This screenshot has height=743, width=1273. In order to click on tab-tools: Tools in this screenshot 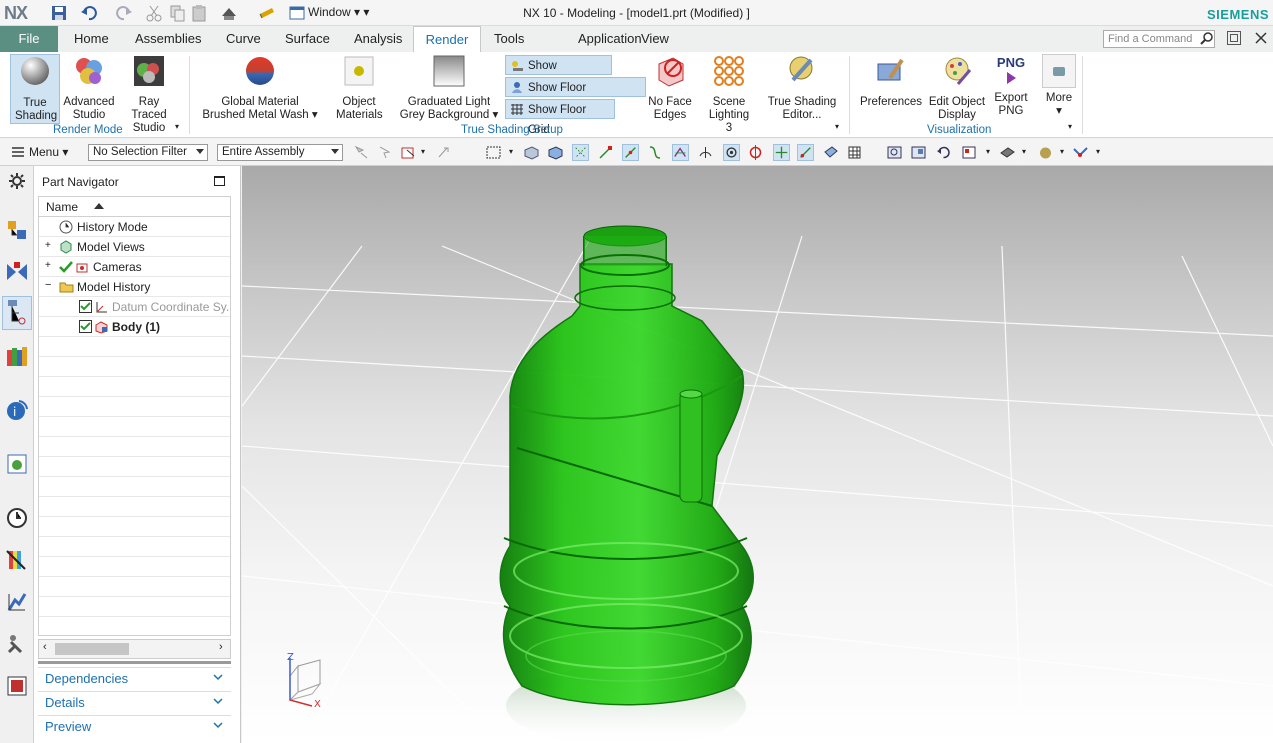, I will do `click(509, 39)`.